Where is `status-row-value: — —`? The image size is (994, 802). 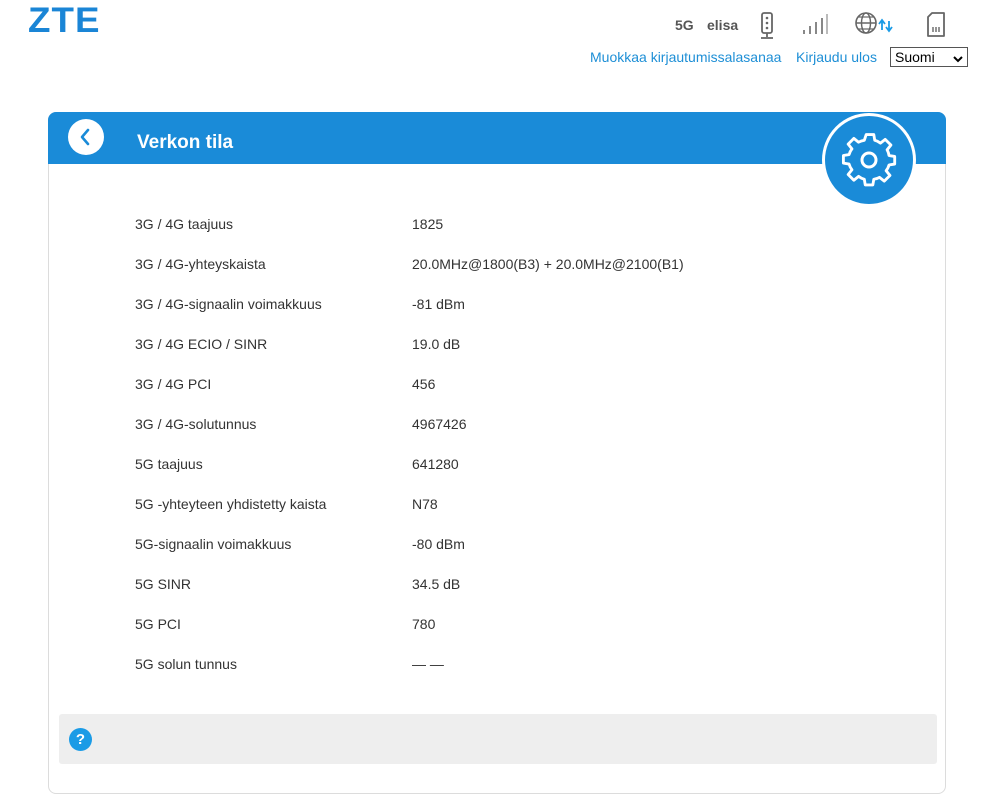 status-row-value: — — is located at coordinates (428, 664).